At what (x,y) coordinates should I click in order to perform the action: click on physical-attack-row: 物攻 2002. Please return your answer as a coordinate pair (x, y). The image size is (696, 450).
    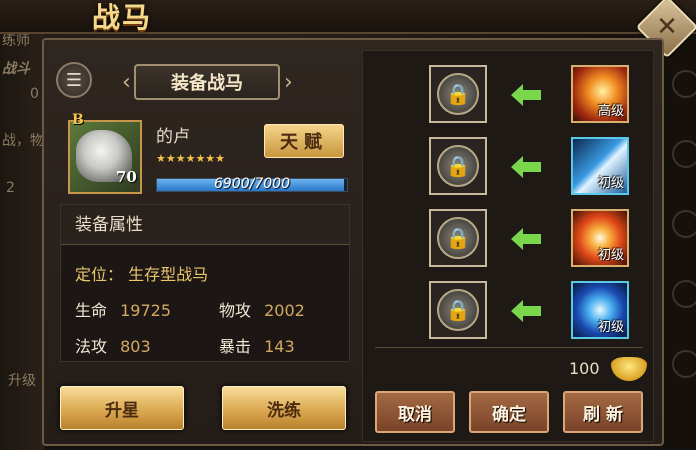
    Looking at the image, I should click on (262, 309).